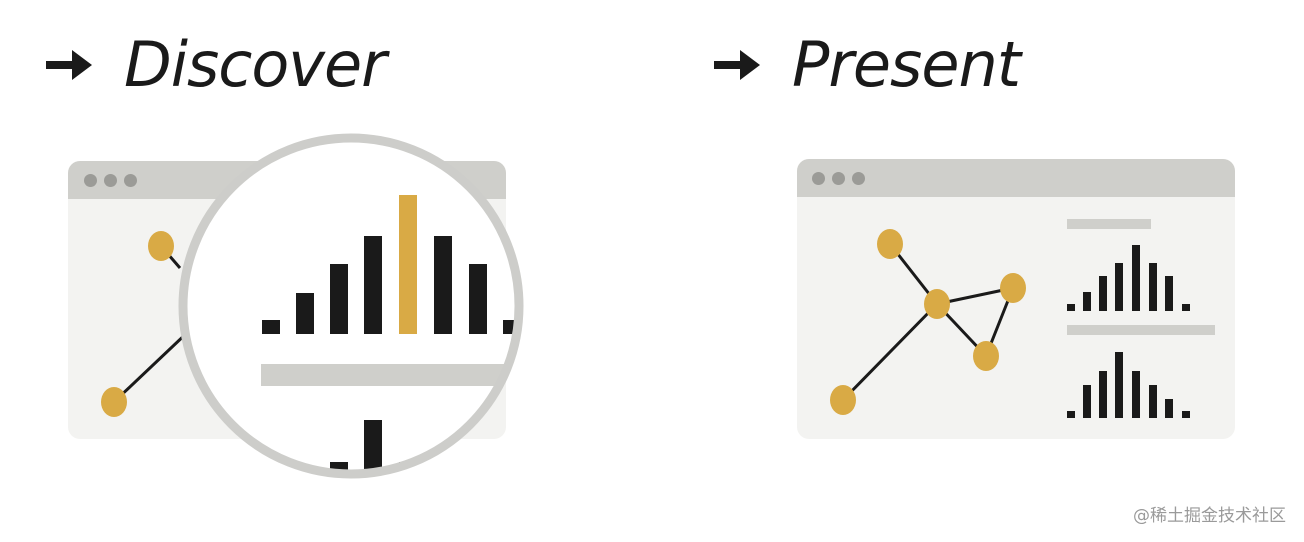 Image resolution: width=1304 pixels, height=542 pixels. What do you see at coordinates (408, 264) in the screenshot?
I see `highlighted-bar` at bounding box center [408, 264].